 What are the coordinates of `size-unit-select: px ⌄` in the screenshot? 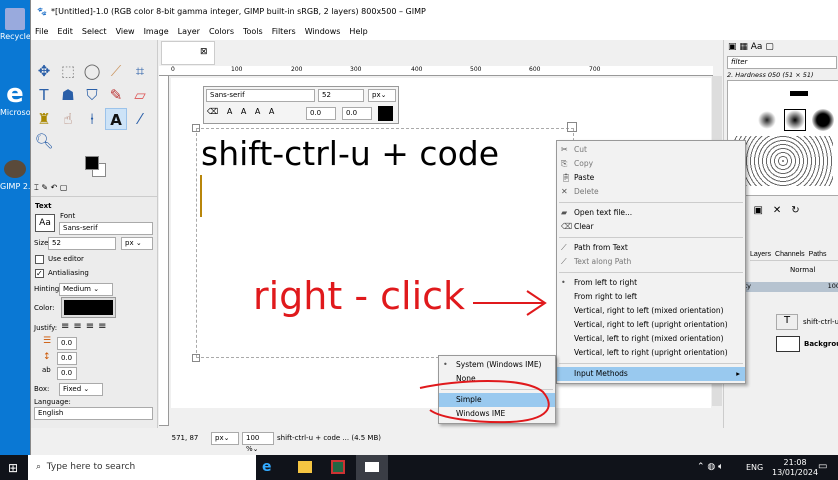 It's located at (137, 243).